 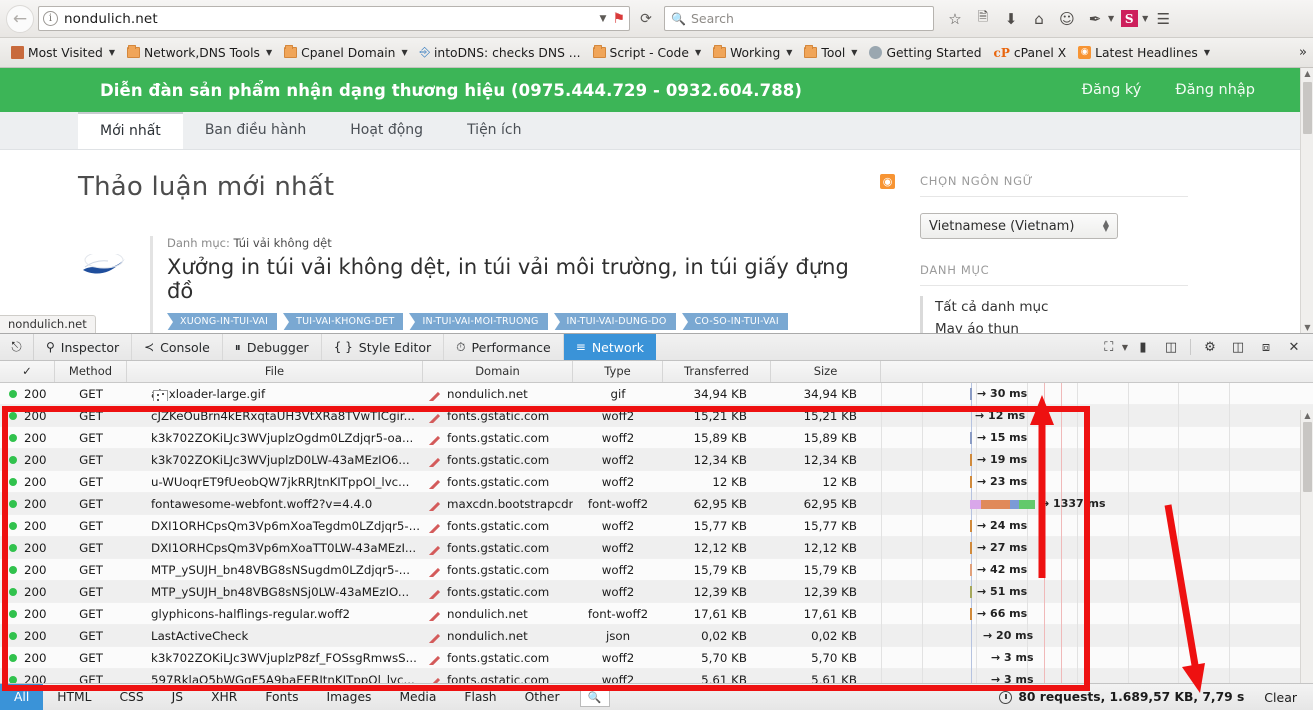 I want to click on reload-icon: ⟳, so click(x=646, y=19).